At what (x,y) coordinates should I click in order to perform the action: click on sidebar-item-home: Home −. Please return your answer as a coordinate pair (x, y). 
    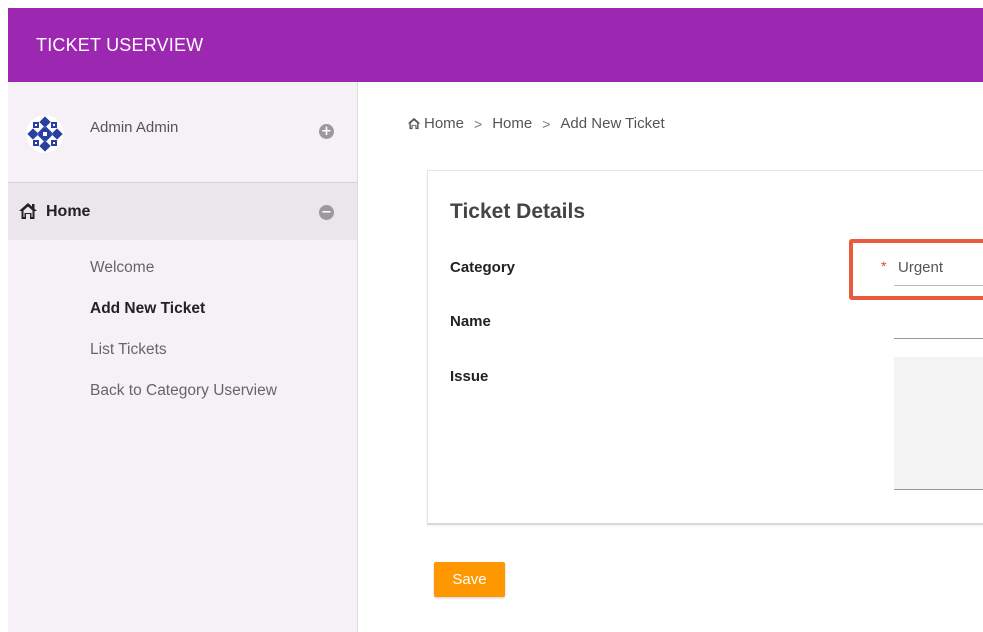
    Looking at the image, I should click on (182, 211).